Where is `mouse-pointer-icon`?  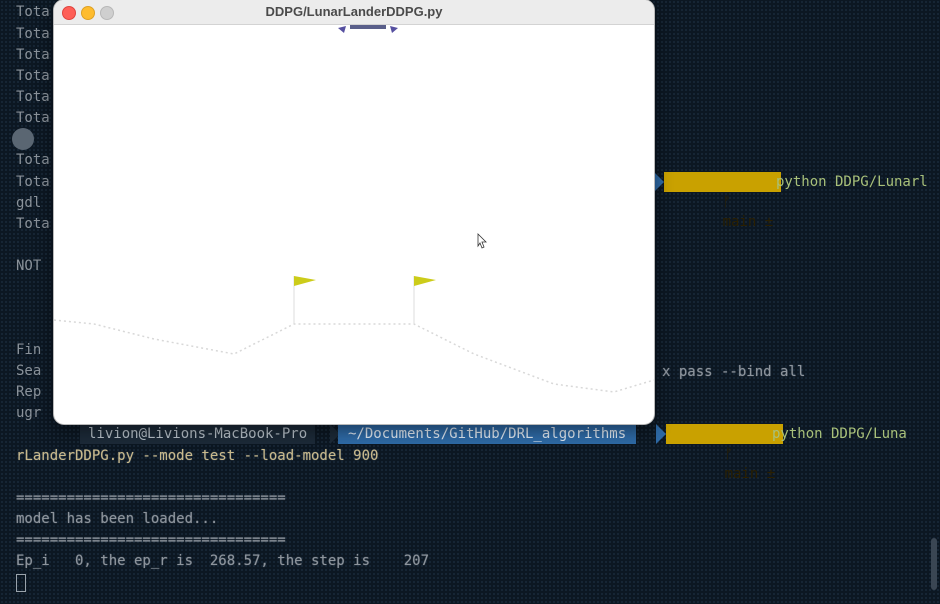
mouse-pointer-icon is located at coordinates (482, 241).